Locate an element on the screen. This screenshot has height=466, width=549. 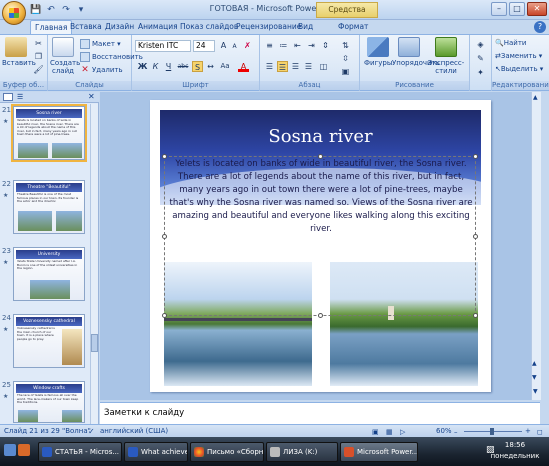
columns-icon: ◫ is located at coordinates (323, 66).